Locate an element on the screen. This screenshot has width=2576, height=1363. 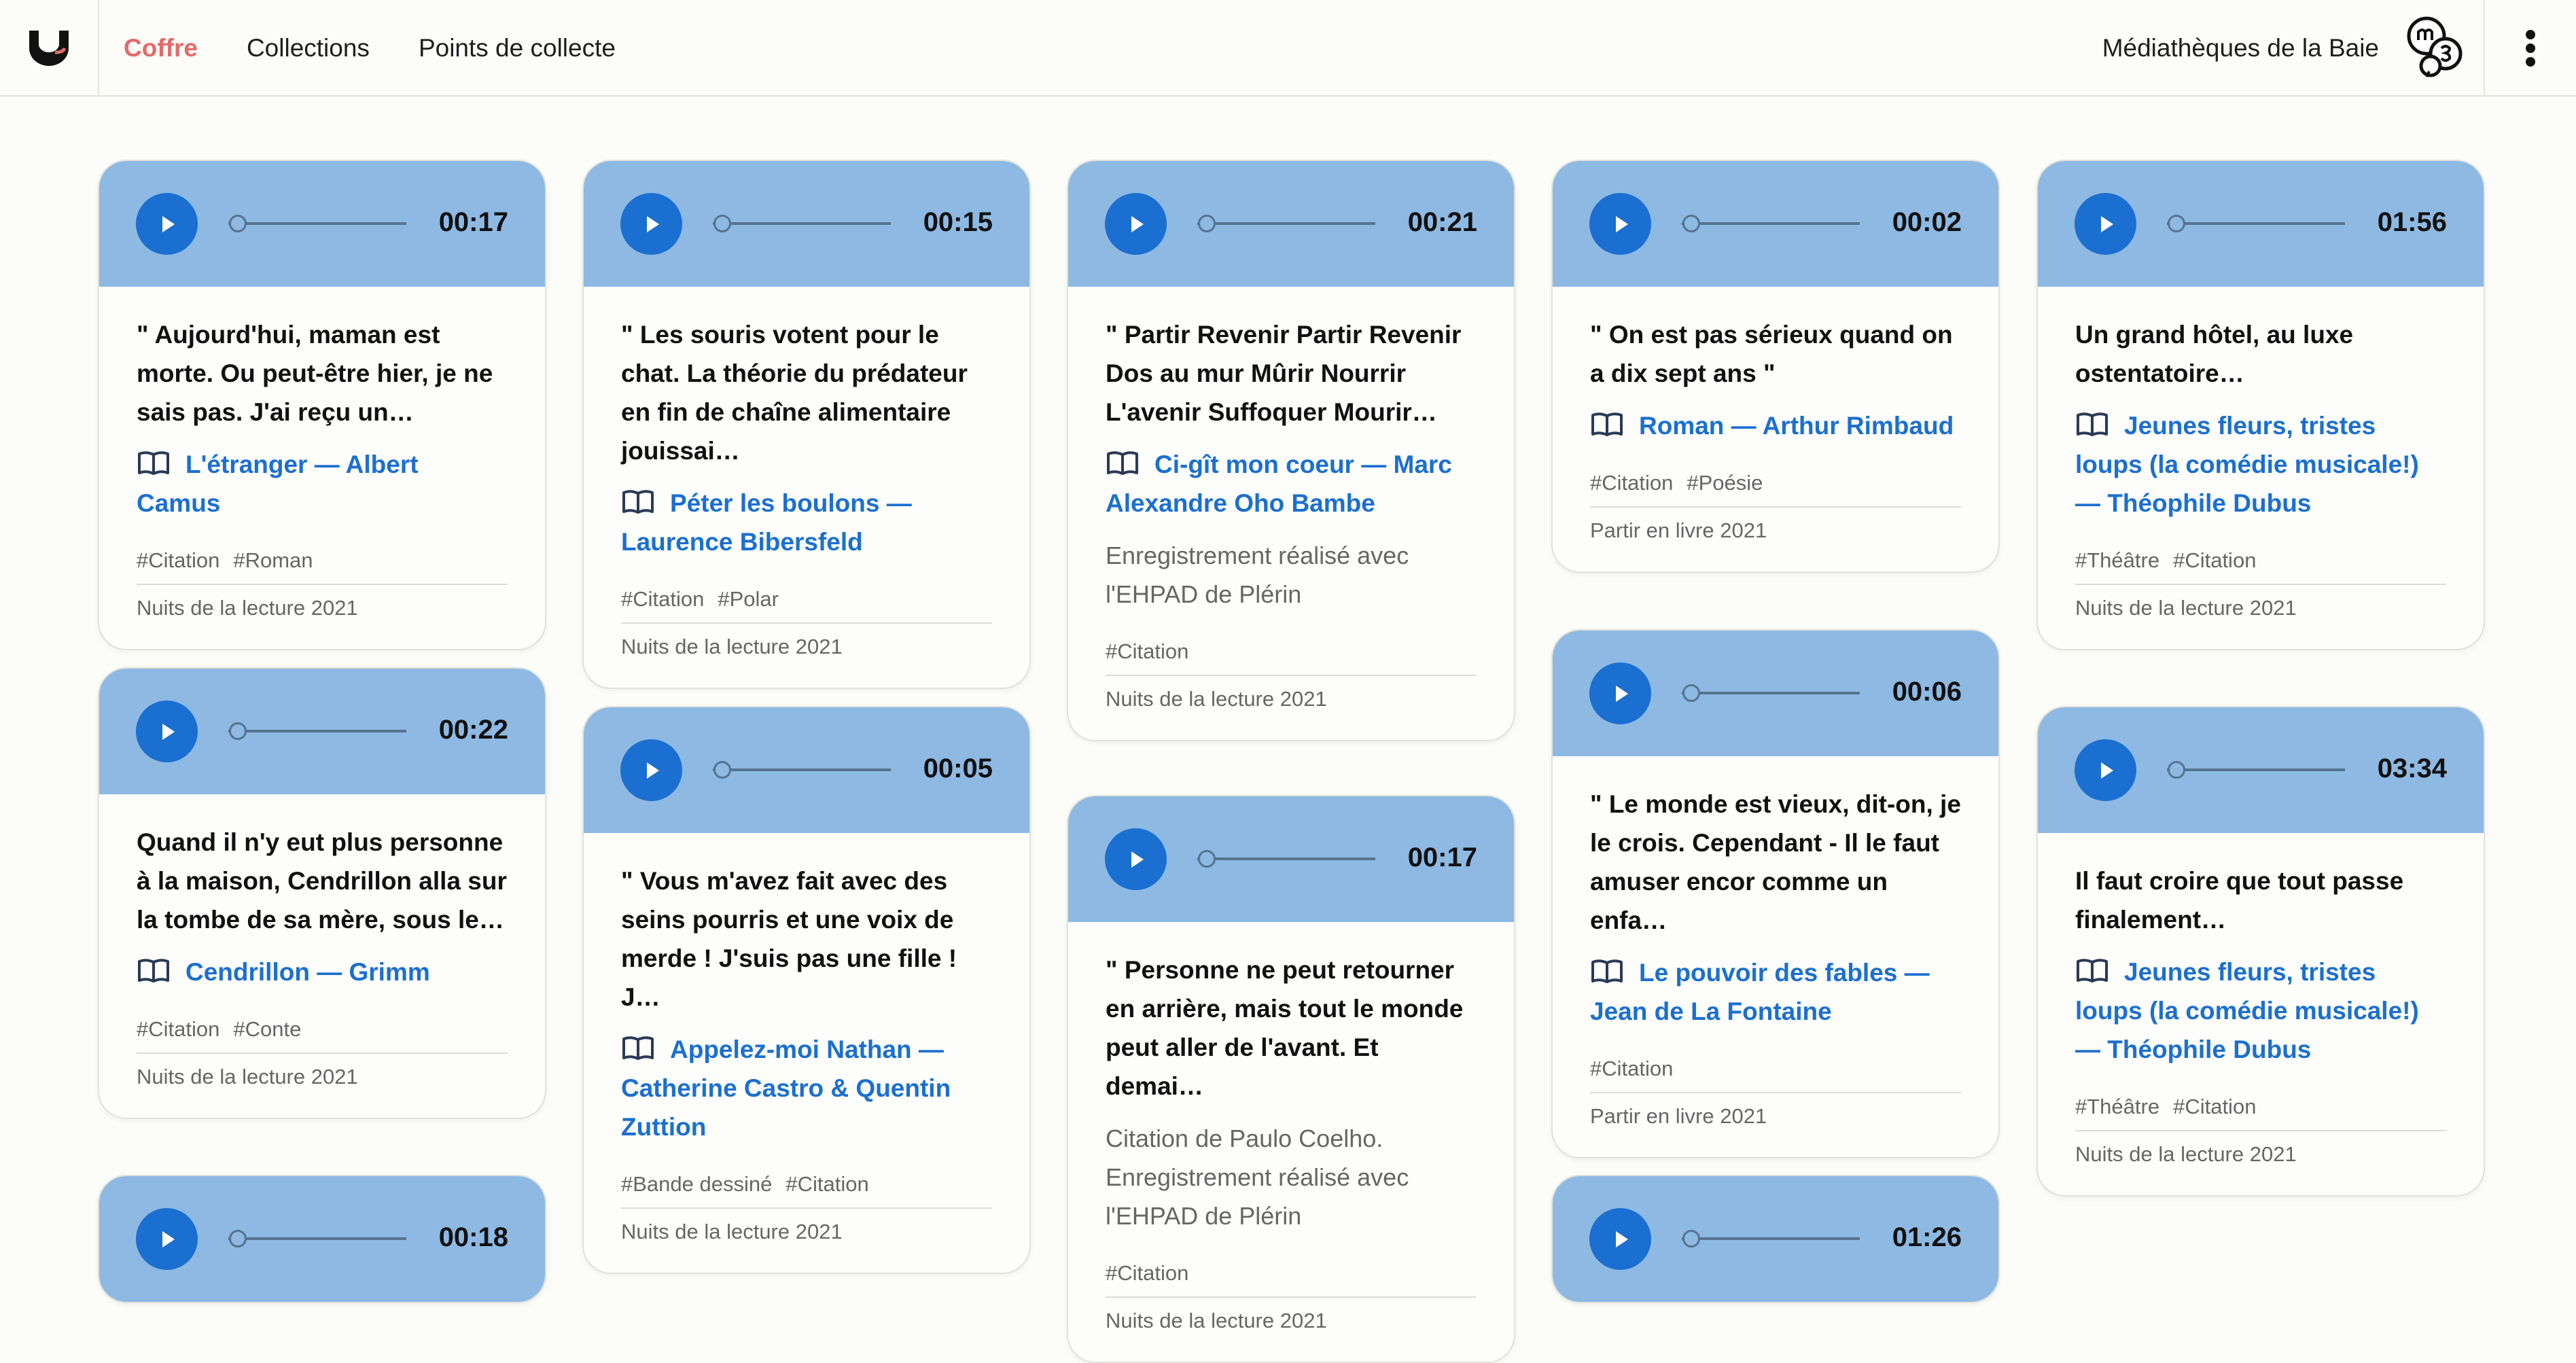
tag-chip: #Bande dessiné is located at coordinates (696, 1184).